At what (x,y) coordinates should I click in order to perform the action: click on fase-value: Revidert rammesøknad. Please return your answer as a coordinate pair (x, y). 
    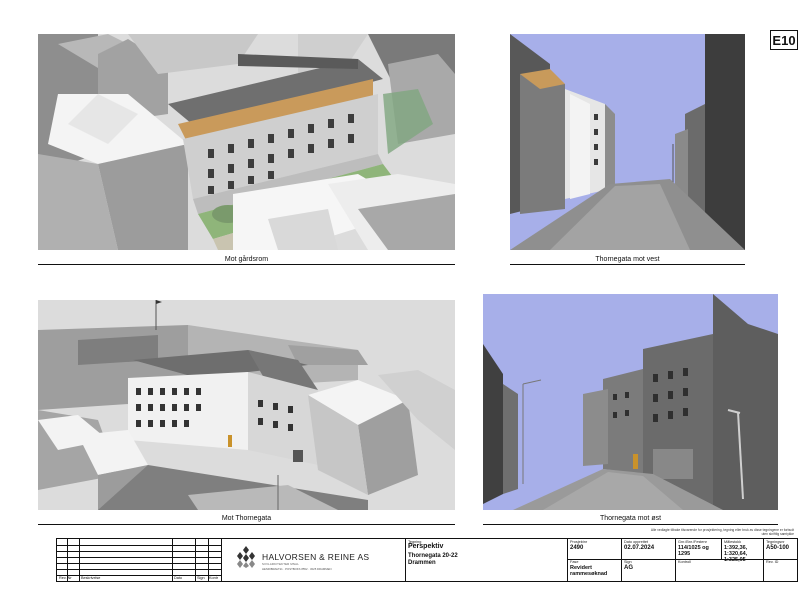
    Looking at the image, I should click on (589, 571).